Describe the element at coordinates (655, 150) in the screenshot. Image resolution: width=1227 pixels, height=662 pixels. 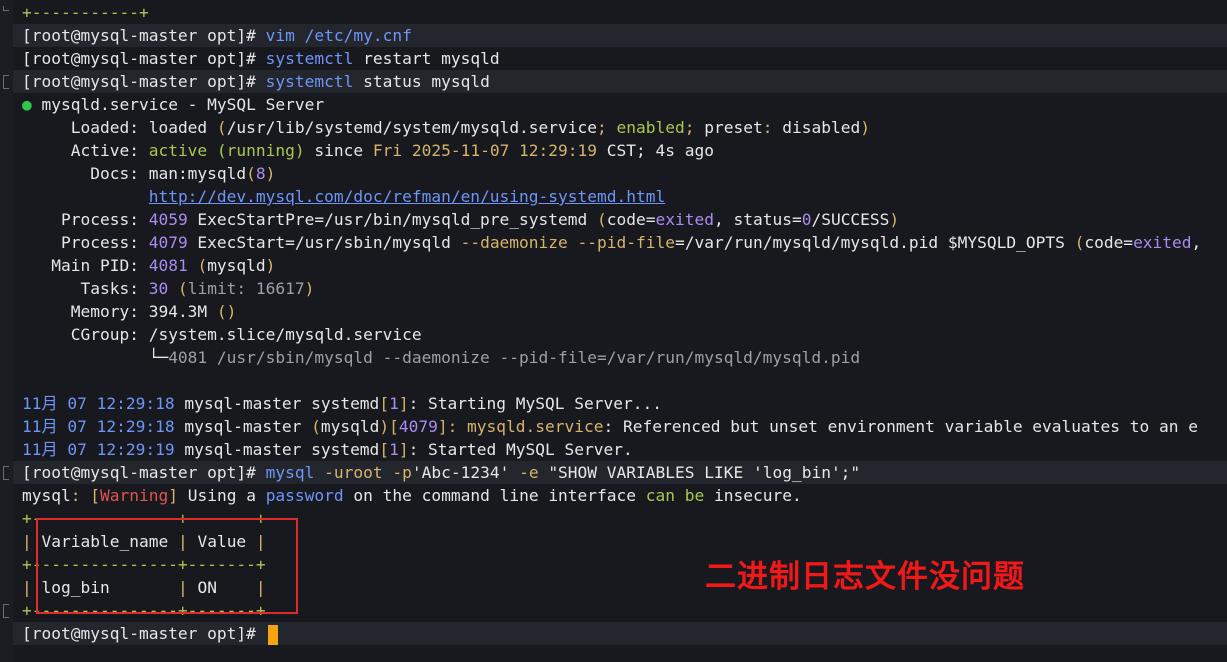
I see `terminal-text: CST; 4s ago` at that location.